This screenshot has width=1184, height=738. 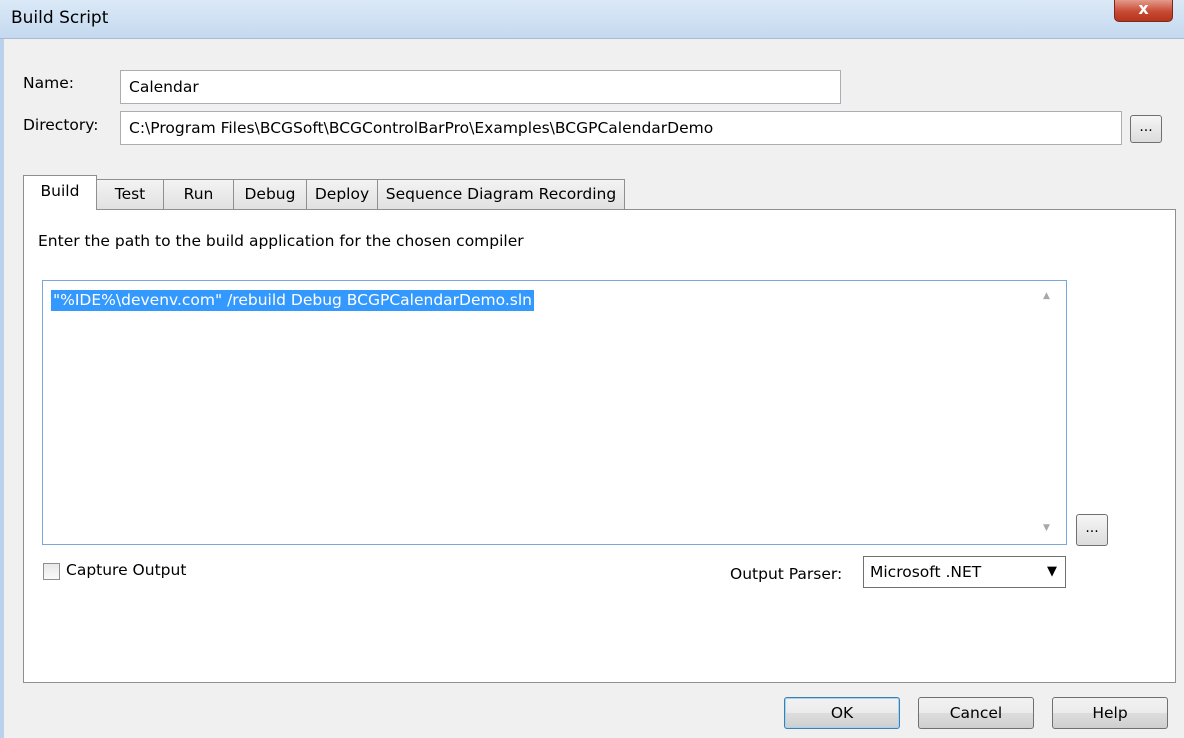 What do you see at coordinates (61, 125) in the screenshot?
I see `directory-label: Directory:` at bounding box center [61, 125].